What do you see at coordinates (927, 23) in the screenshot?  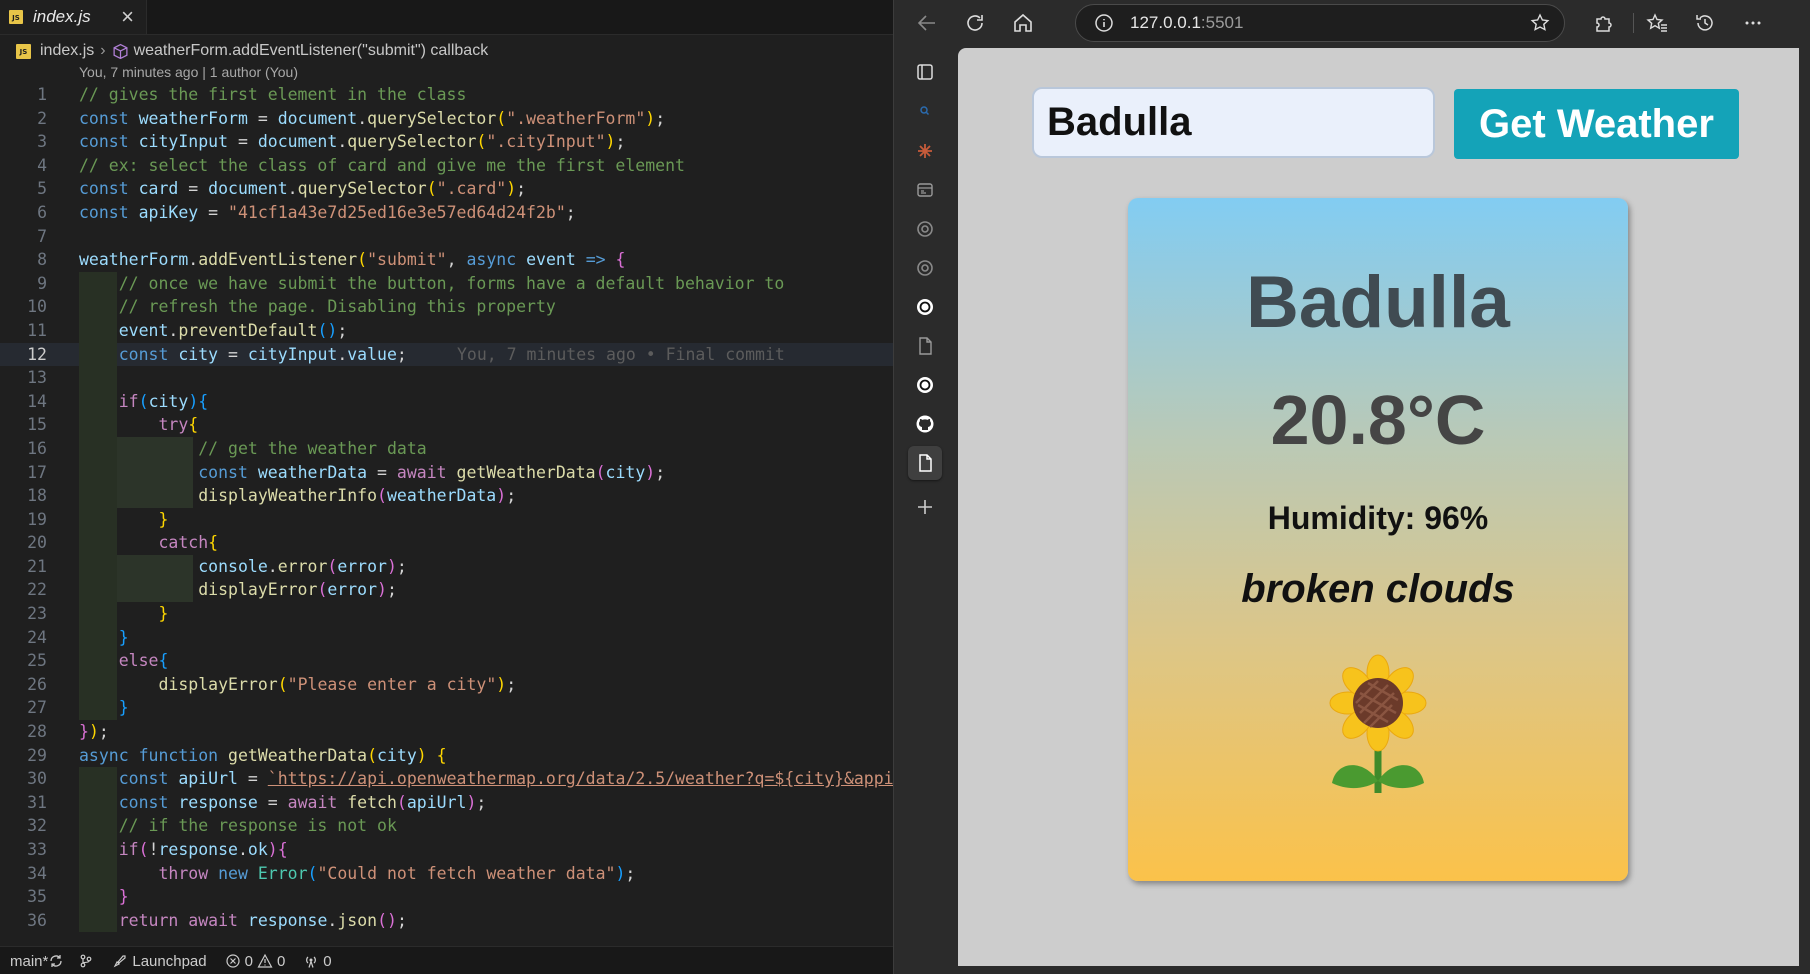 I see `back-button` at bounding box center [927, 23].